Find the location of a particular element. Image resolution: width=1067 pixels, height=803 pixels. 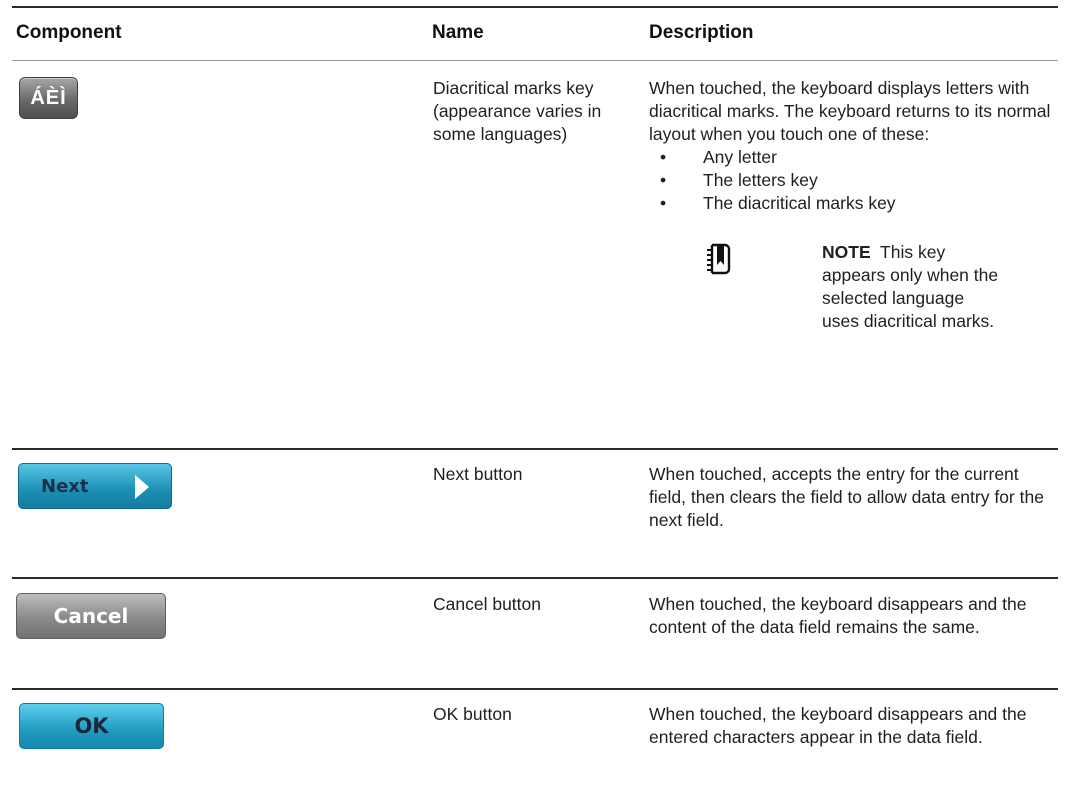

component-cell: Cancel is located at coordinates (222, 634).